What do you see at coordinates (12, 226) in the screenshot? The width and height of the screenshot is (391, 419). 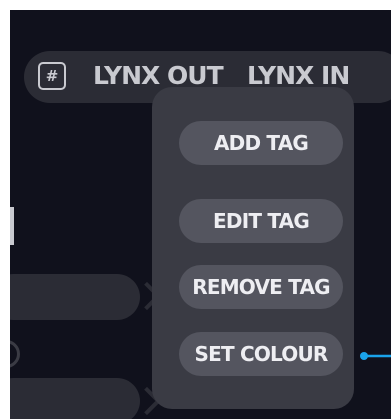 I see `left-edge-marker` at bounding box center [12, 226].